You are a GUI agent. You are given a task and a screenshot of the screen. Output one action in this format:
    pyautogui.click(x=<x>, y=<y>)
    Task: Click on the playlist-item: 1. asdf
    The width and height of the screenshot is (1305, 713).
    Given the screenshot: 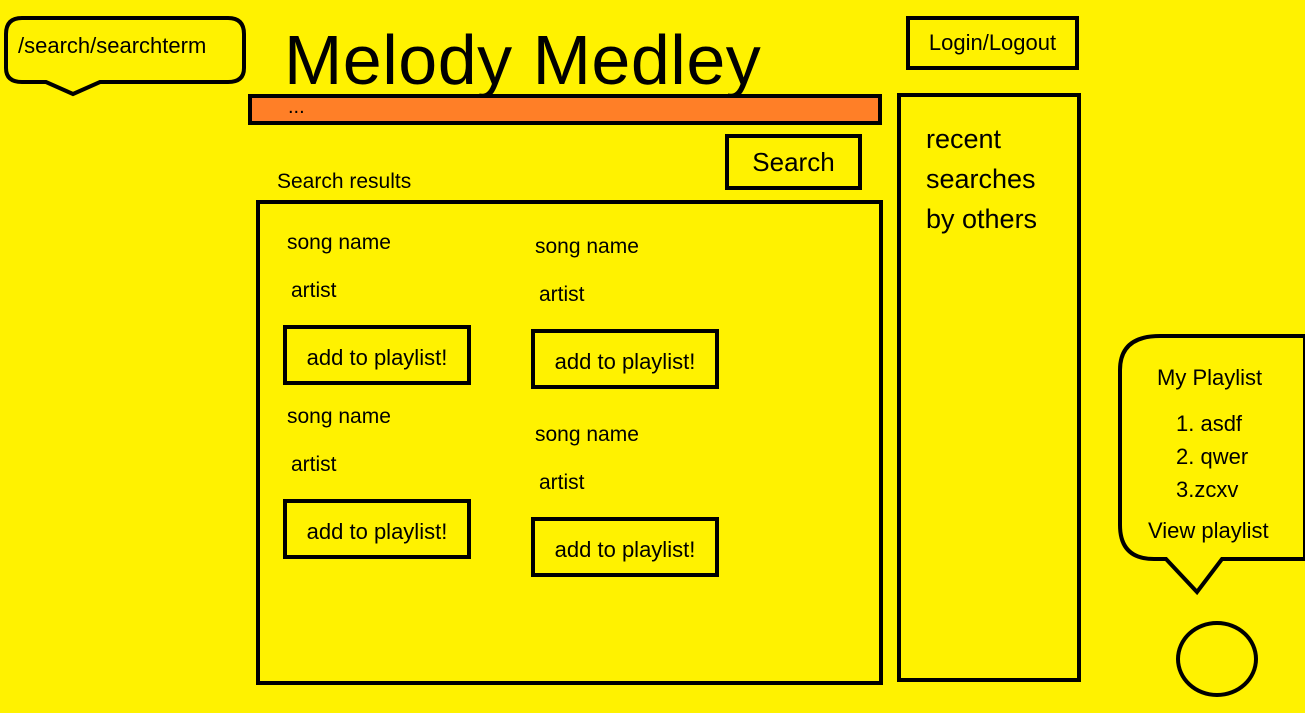 What is the action you would take?
    pyautogui.click(x=1209, y=423)
    